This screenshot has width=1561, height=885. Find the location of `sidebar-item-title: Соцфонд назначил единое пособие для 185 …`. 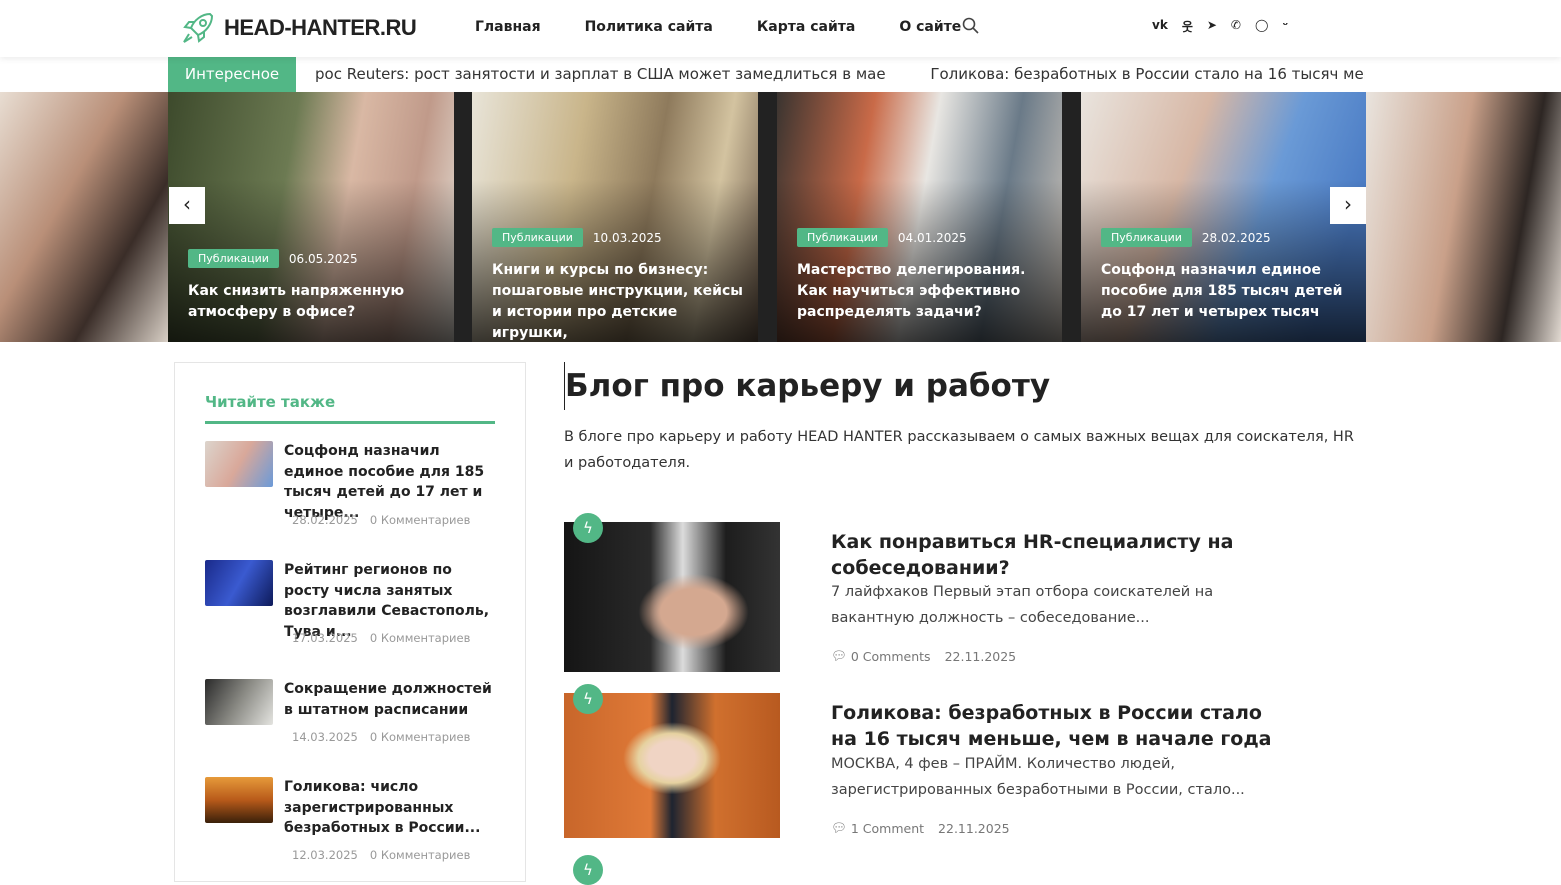

sidebar-item-title: Соцфонд назначил единое пособие для 185 … is located at coordinates (391, 482).